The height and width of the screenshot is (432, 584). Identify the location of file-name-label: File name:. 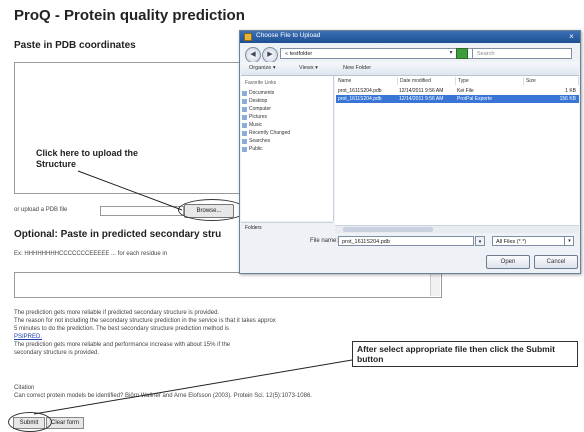
(324, 241).